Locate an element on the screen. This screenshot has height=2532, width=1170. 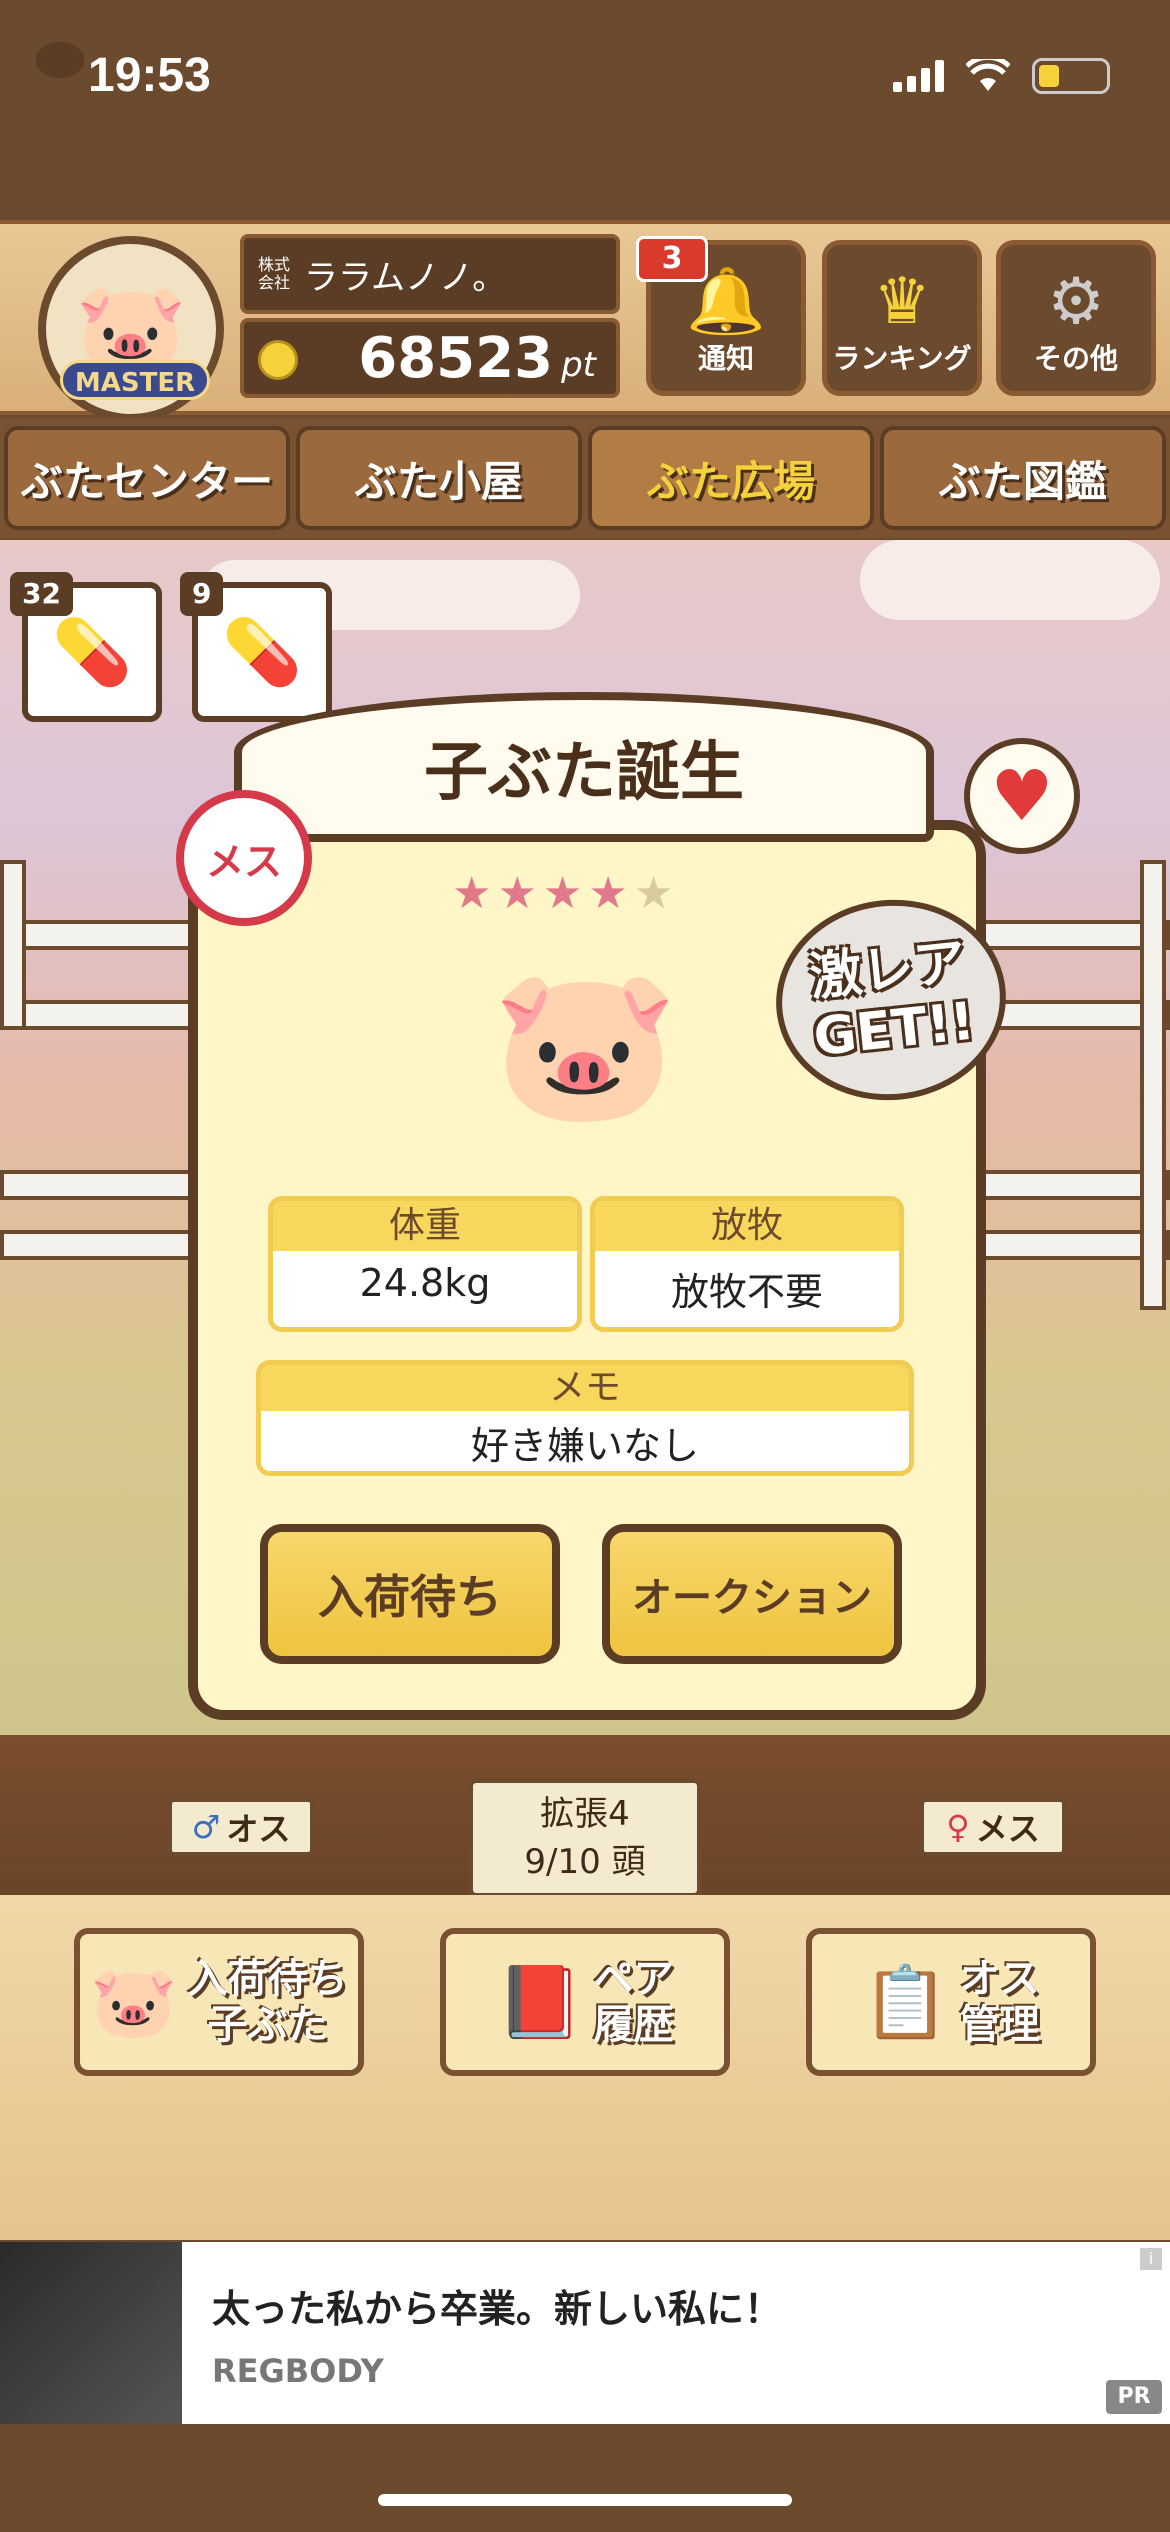
heart-book-icon: 📕 is located at coordinates (540, 2001).